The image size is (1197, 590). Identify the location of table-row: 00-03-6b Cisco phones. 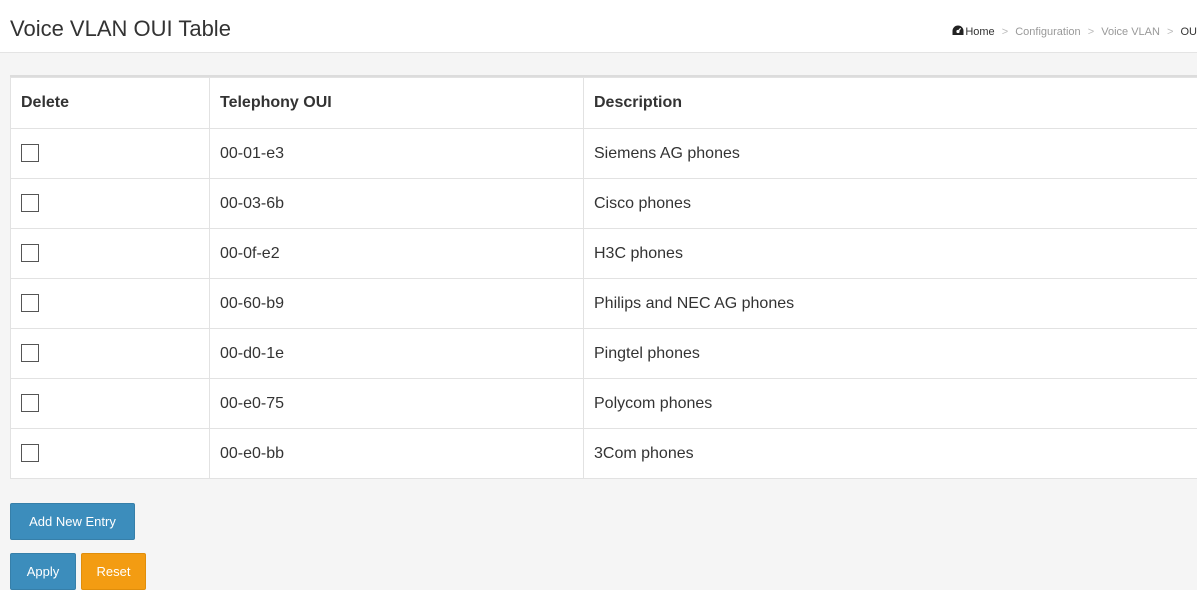
(604, 204).